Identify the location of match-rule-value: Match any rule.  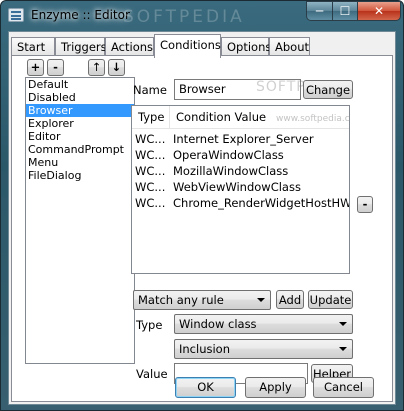
(181, 300).